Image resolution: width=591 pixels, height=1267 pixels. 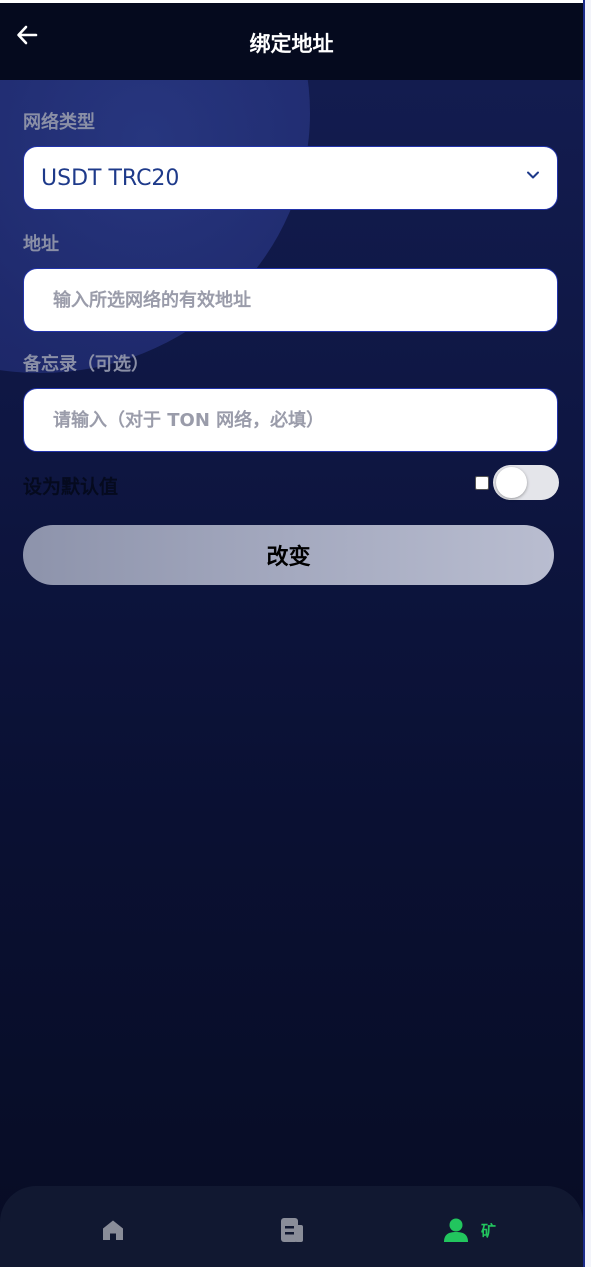 I want to click on set-default-checkbox, so click(x=482, y=483).